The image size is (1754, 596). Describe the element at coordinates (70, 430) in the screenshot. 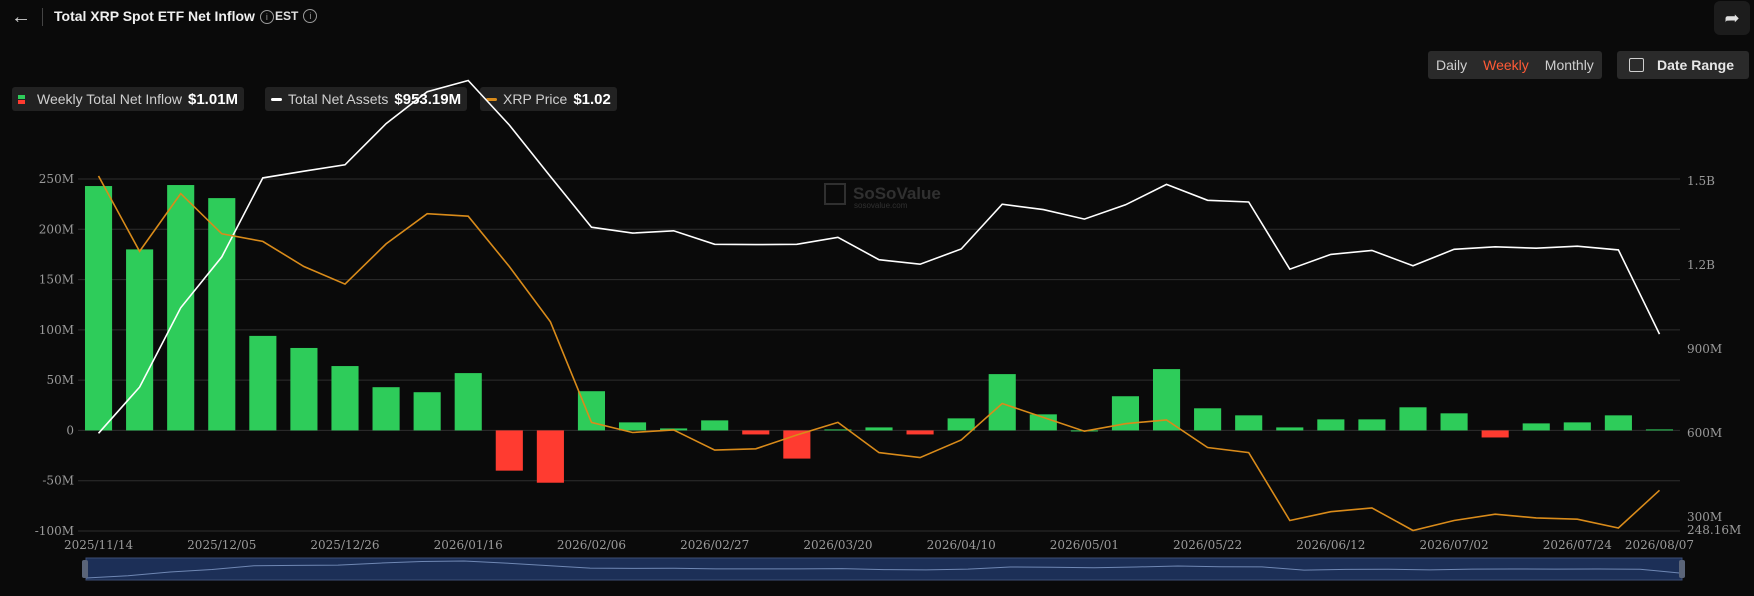

I see `y-left-tick-label: 0` at that location.